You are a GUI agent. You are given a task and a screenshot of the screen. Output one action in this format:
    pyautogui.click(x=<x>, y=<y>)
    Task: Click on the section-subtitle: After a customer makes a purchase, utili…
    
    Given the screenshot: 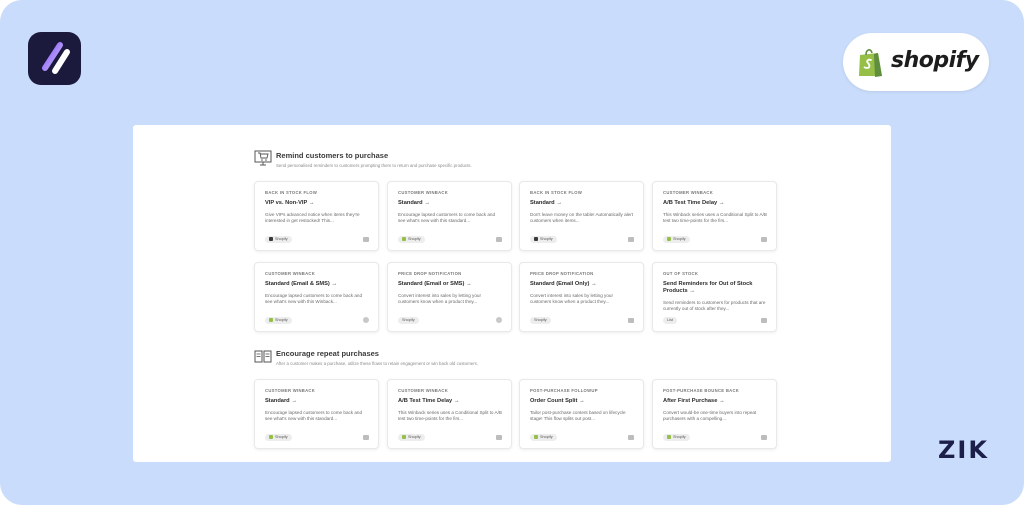 What is the action you would take?
    pyautogui.click(x=377, y=363)
    